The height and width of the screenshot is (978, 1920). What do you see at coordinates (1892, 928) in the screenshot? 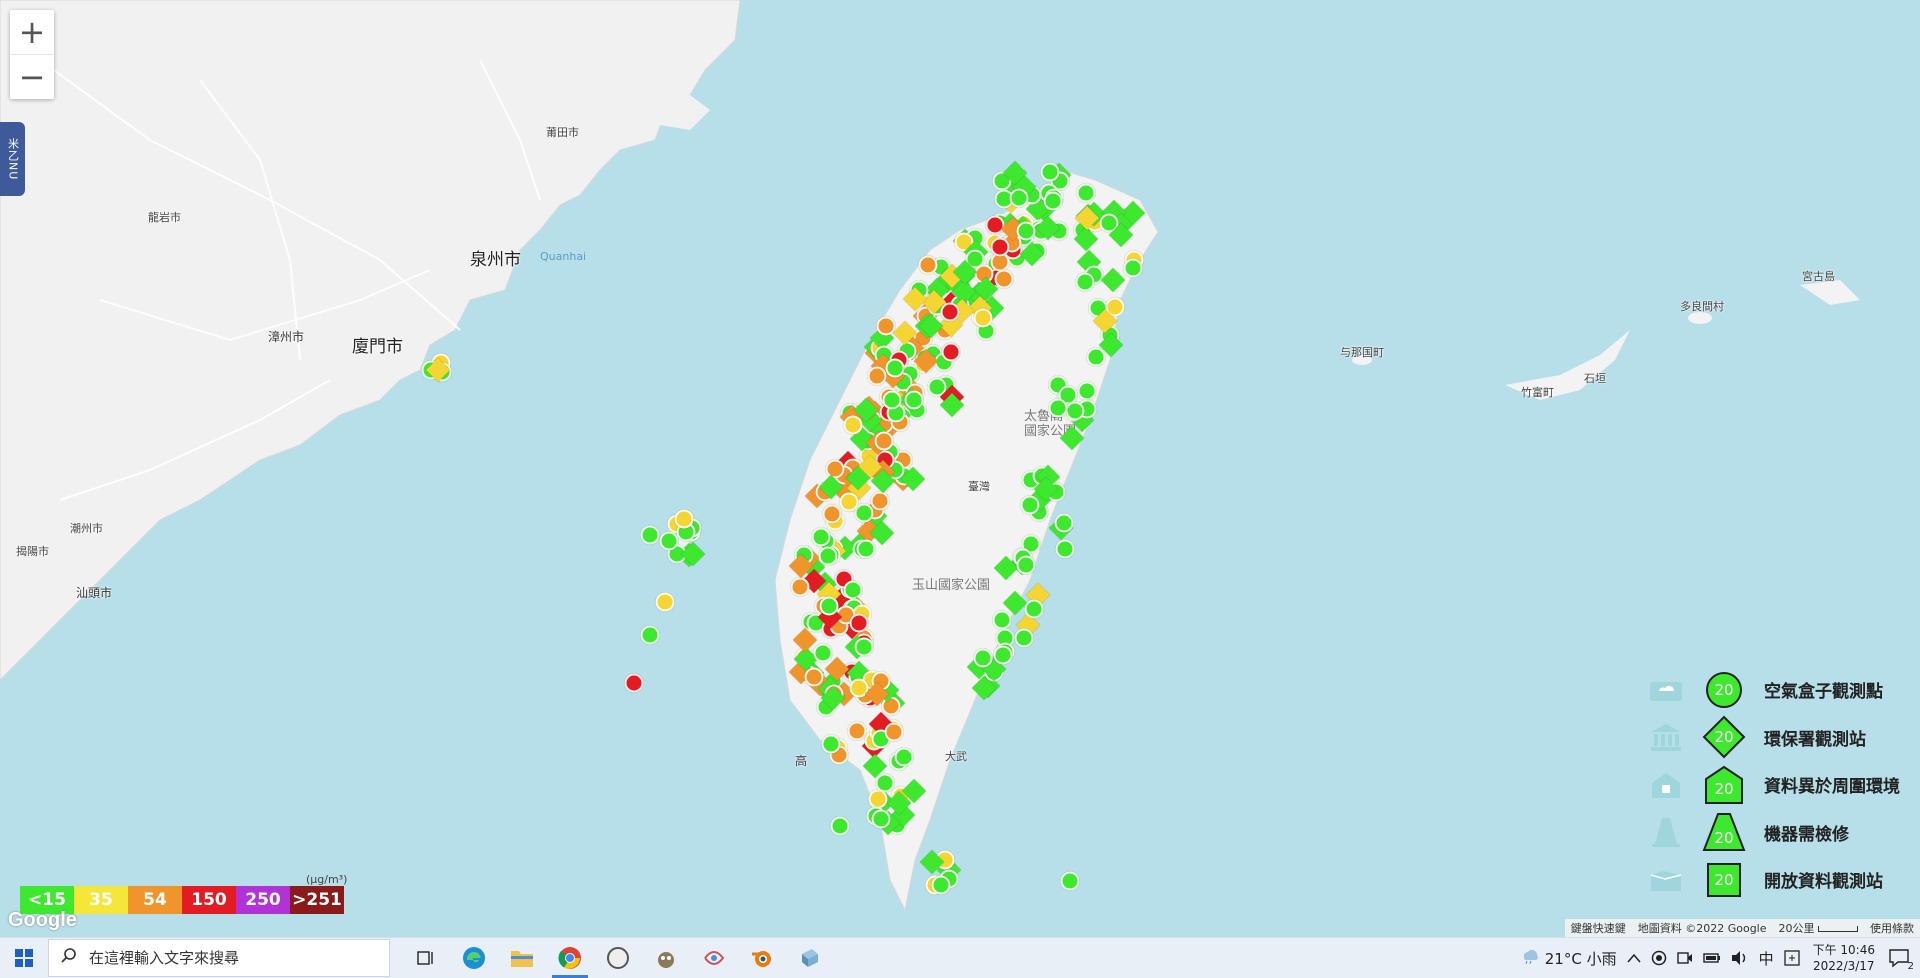
I see `terms-link: 使用條款` at bounding box center [1892, 928].